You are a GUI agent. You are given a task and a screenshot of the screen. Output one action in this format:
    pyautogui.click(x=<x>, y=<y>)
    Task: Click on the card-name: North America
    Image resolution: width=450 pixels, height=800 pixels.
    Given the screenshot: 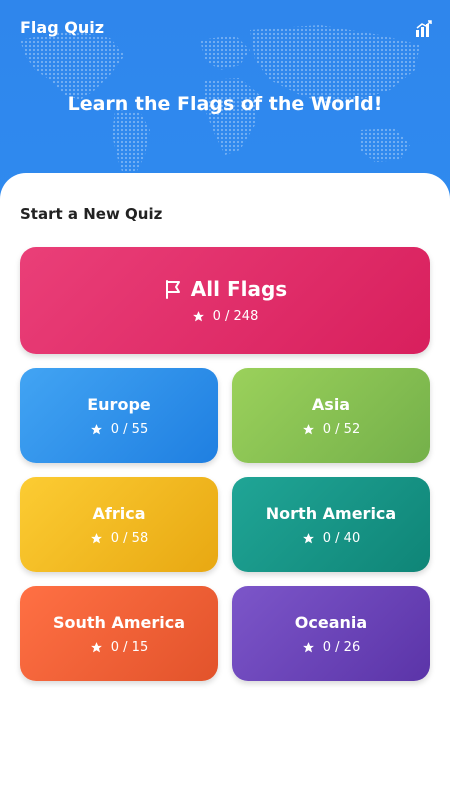 What is the action you would take?
    pyautogui.click(x=331, y=513)
    